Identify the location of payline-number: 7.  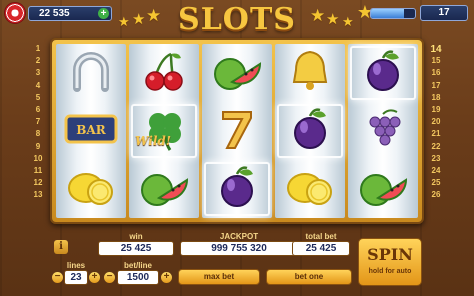
(38, 122).